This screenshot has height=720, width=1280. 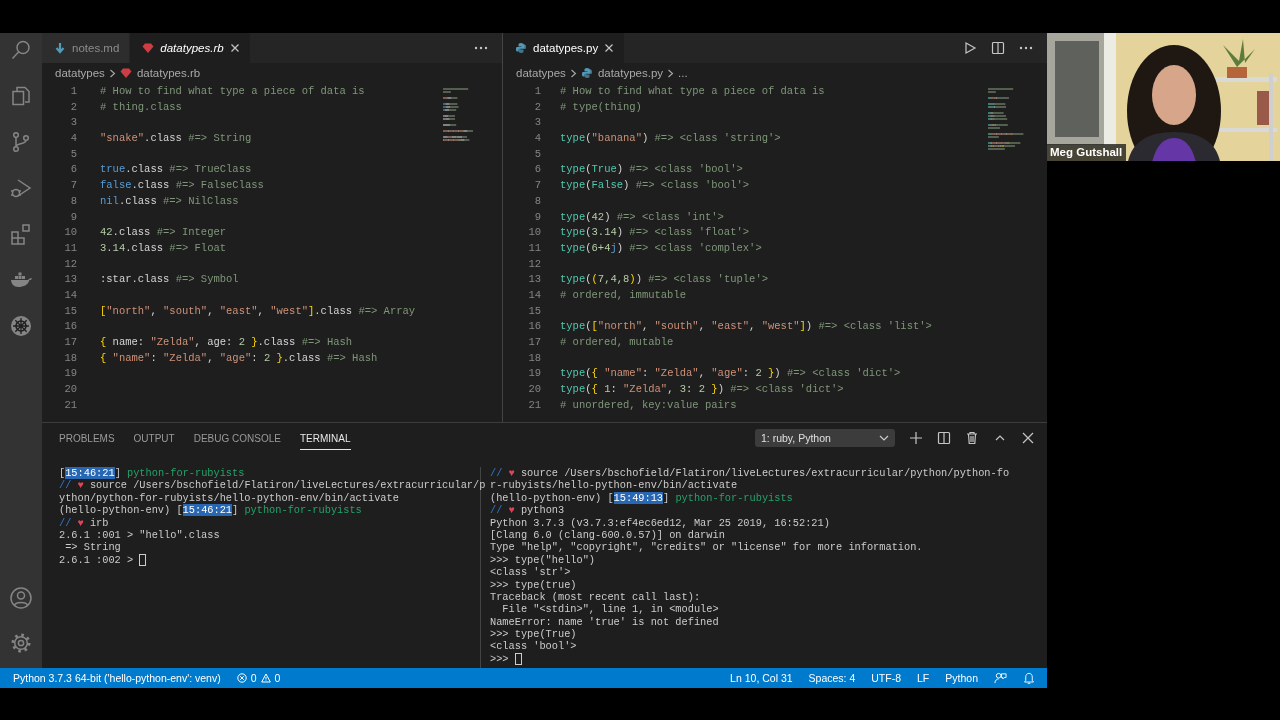 I want to click on helm-wheel-icon, so click(x=21, y=326).